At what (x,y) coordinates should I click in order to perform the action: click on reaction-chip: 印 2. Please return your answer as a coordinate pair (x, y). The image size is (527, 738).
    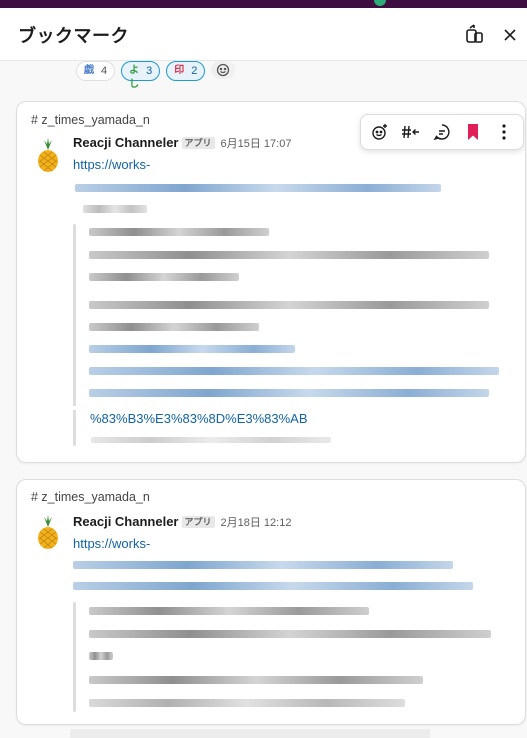
    Looking at the image, I should click on (186, 71).